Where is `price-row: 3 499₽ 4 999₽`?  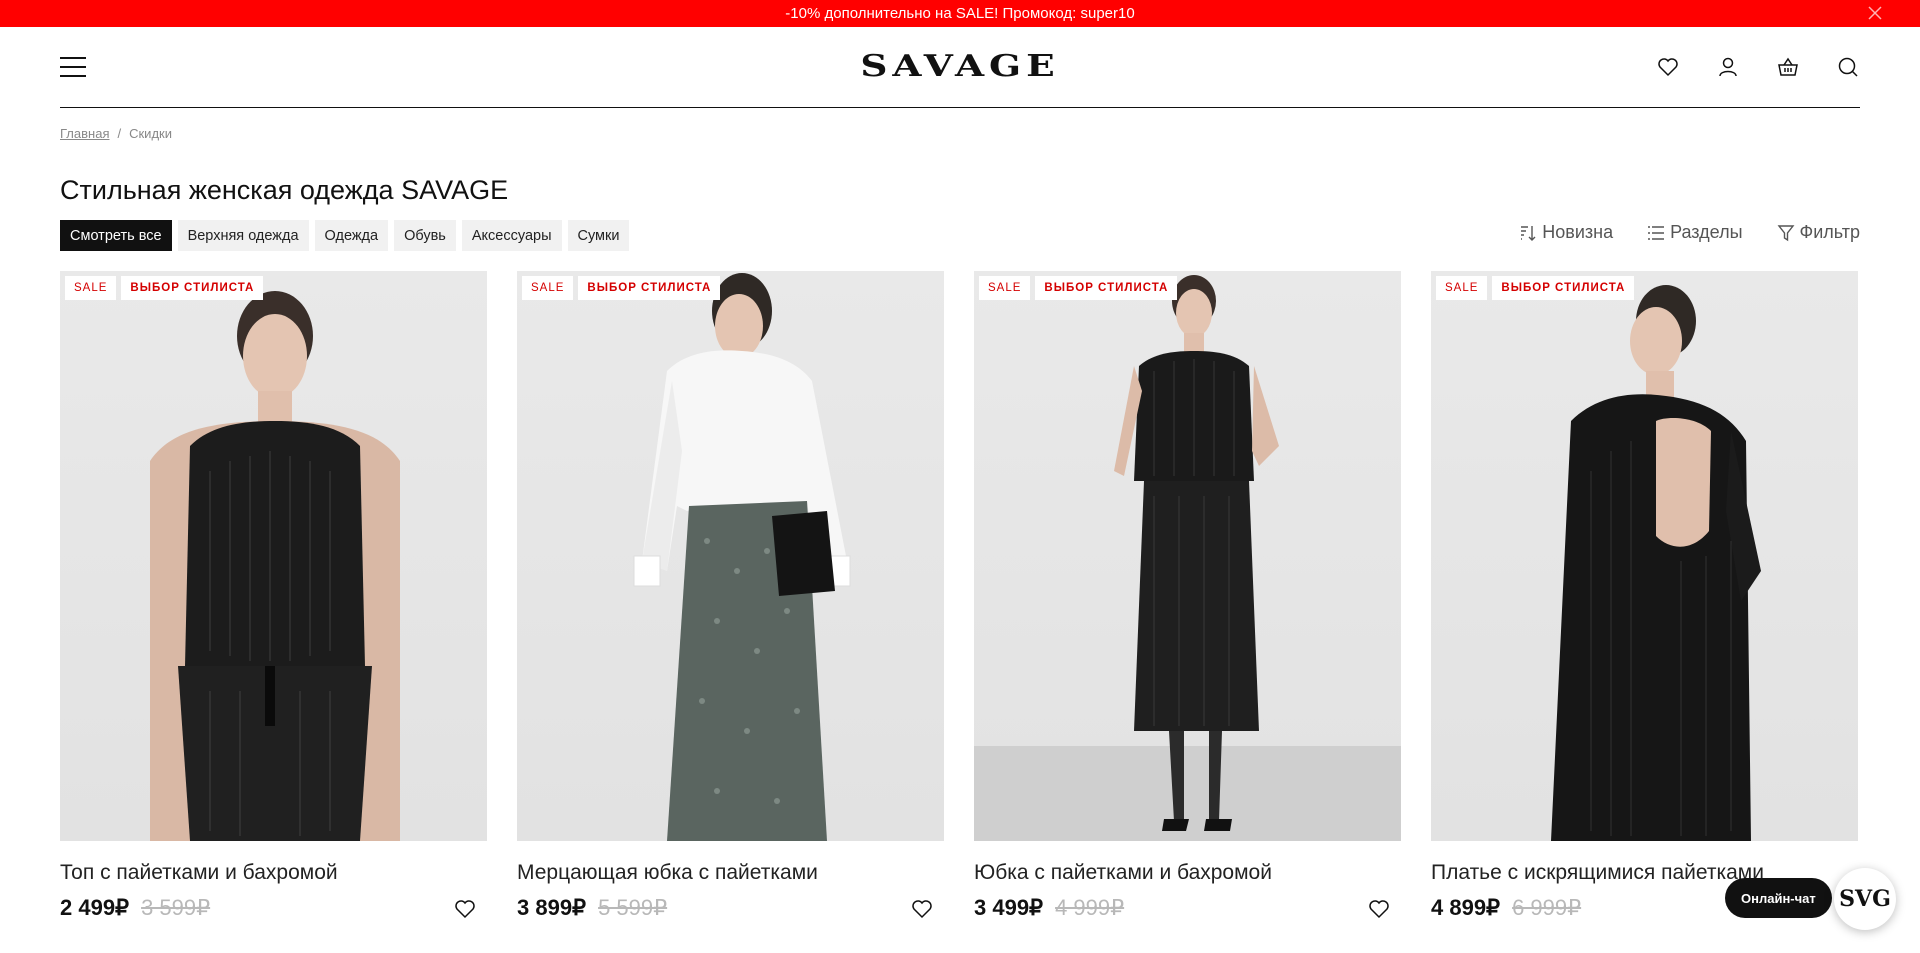 price-row: 3 499₽ 4 999₽ is located at coordinates (1187, 908).